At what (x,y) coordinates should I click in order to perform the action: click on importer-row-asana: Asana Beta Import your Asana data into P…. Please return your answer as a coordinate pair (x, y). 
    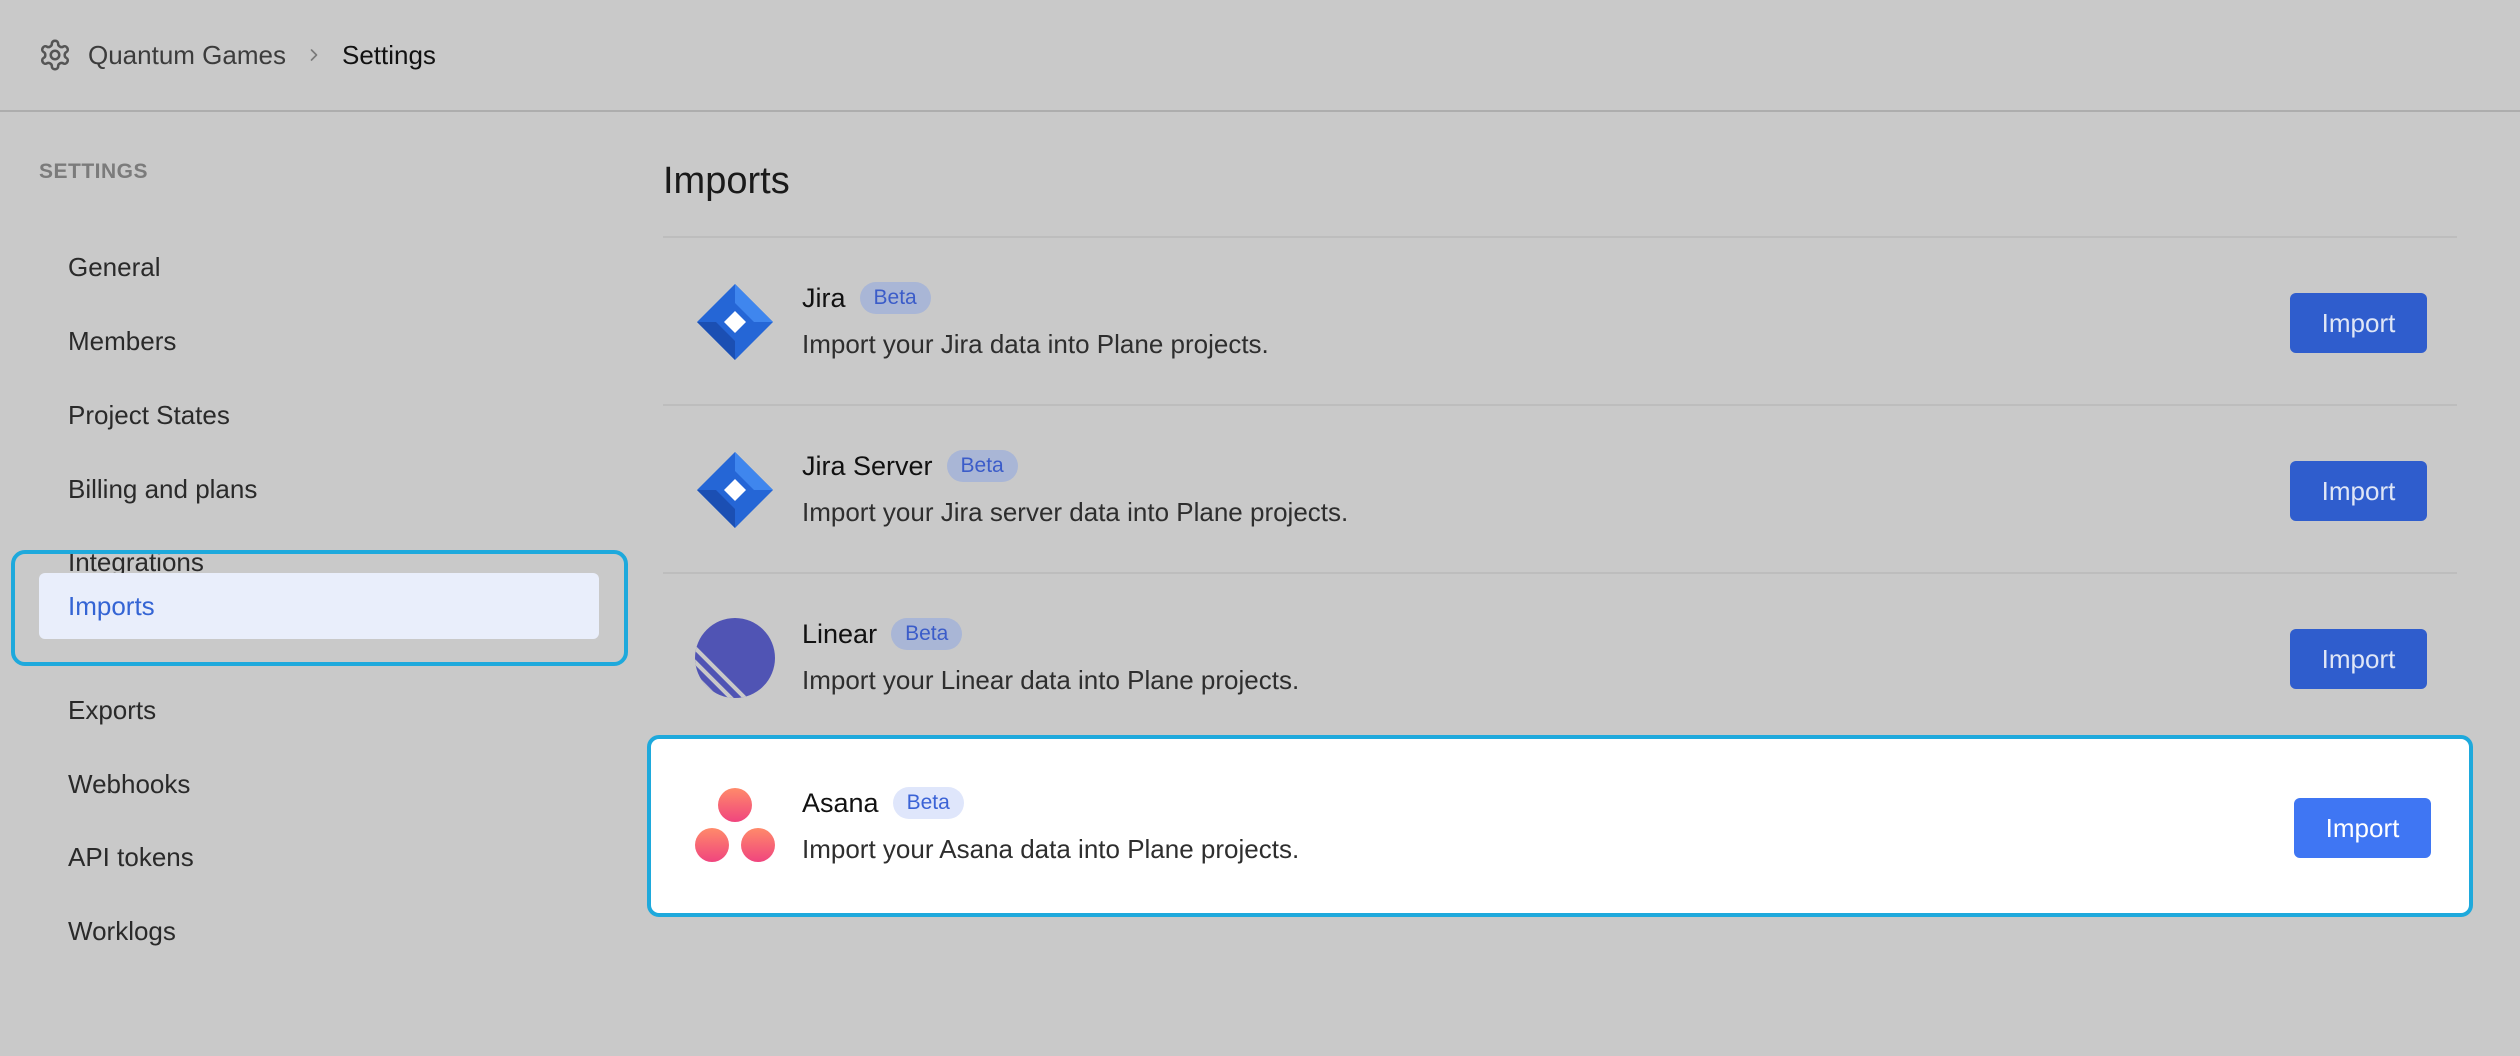
    Looking at the image, I should click on (1560, 826).